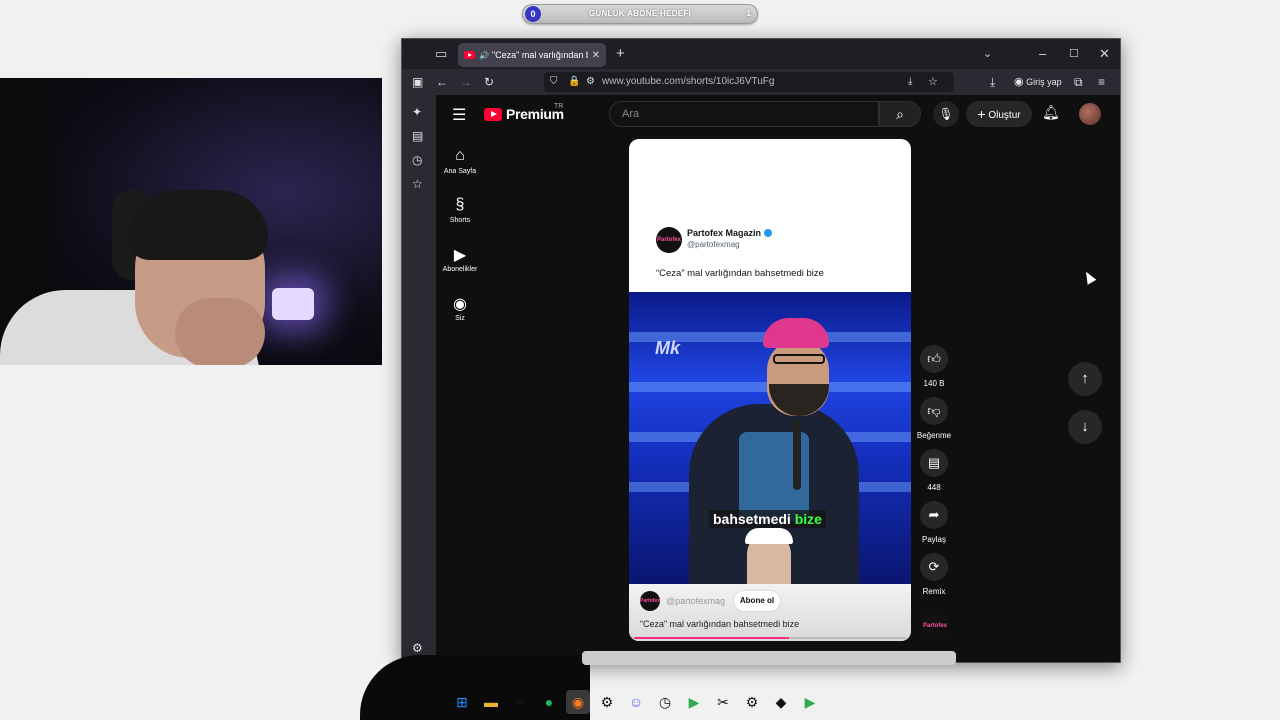 The height and width of the screenshot is (720, 1280). I want to click on previous-short-button: ↑, so click(1085, 379).